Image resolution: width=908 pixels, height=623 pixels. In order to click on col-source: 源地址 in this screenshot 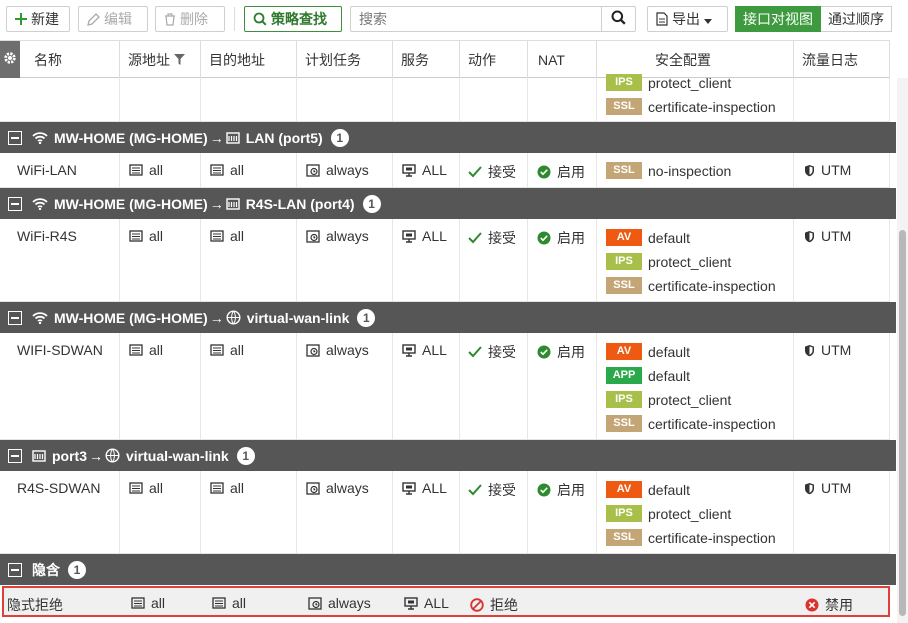, I will do `click(160, 59)`.